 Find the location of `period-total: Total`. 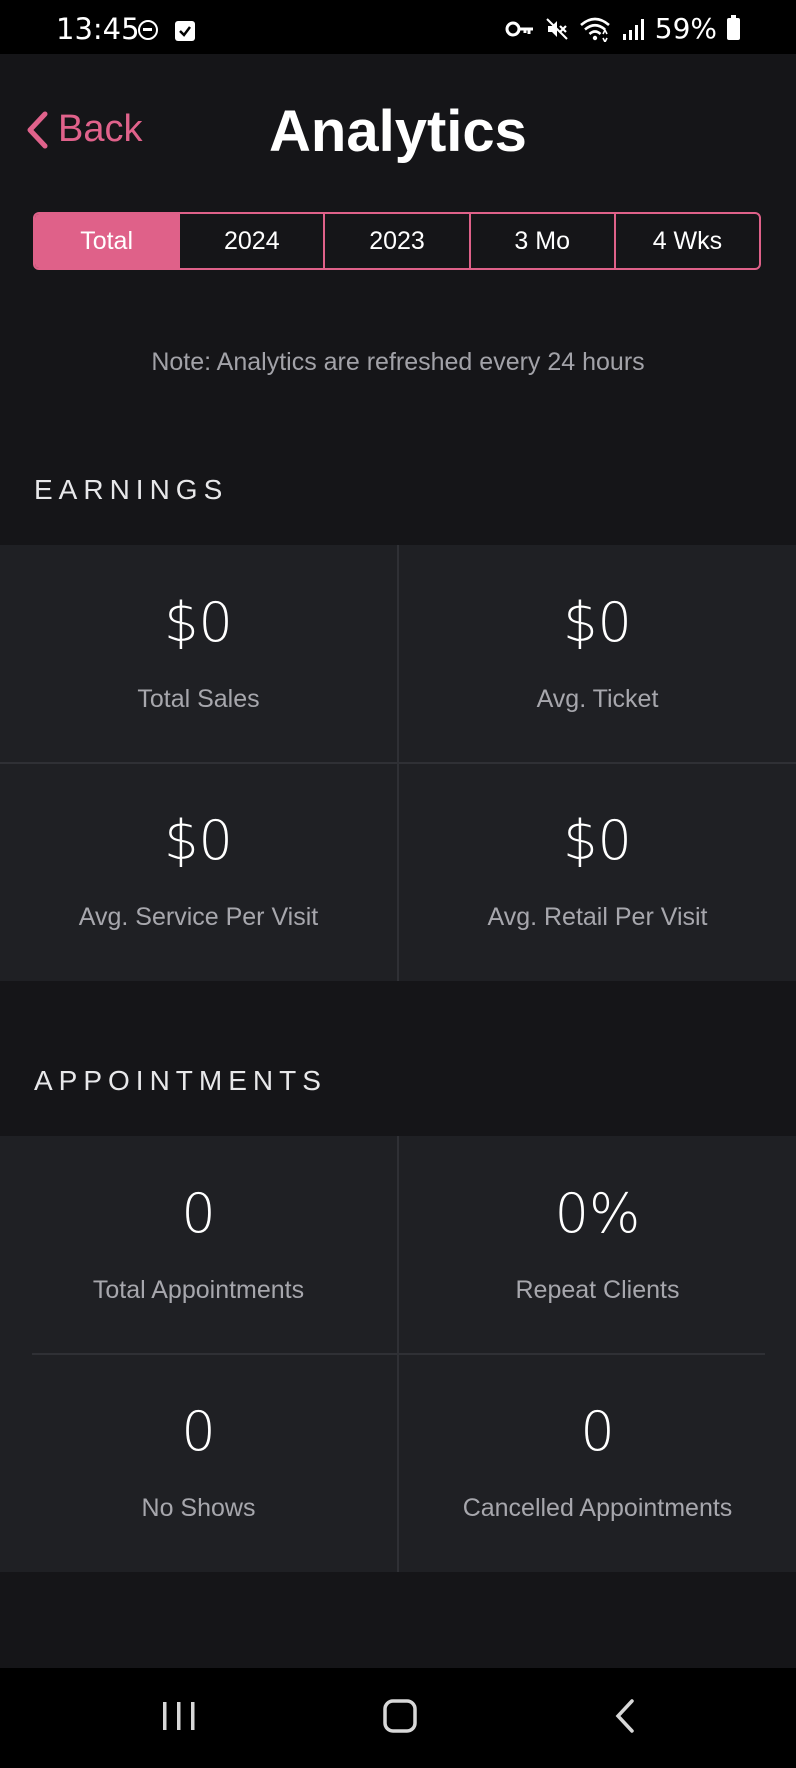

period-total: Total is located at coordinates (108, 241).